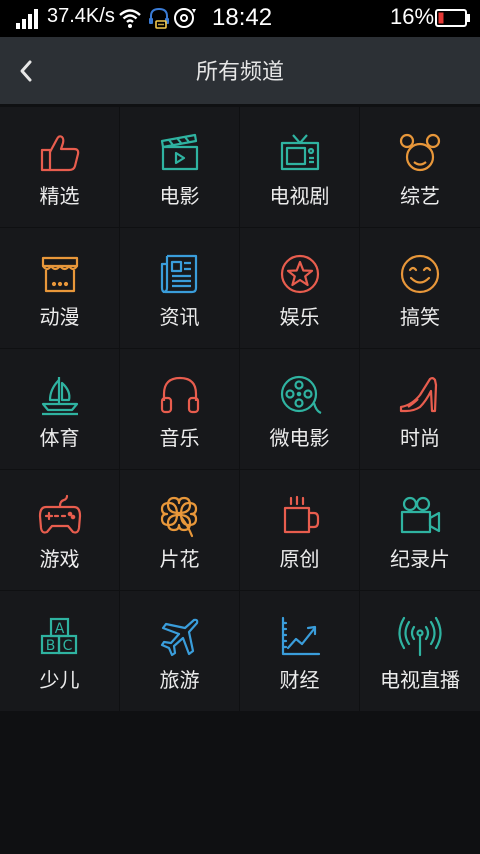 The image size is (480, 854). I want to click on film-reel-icon, so click(301, 395).